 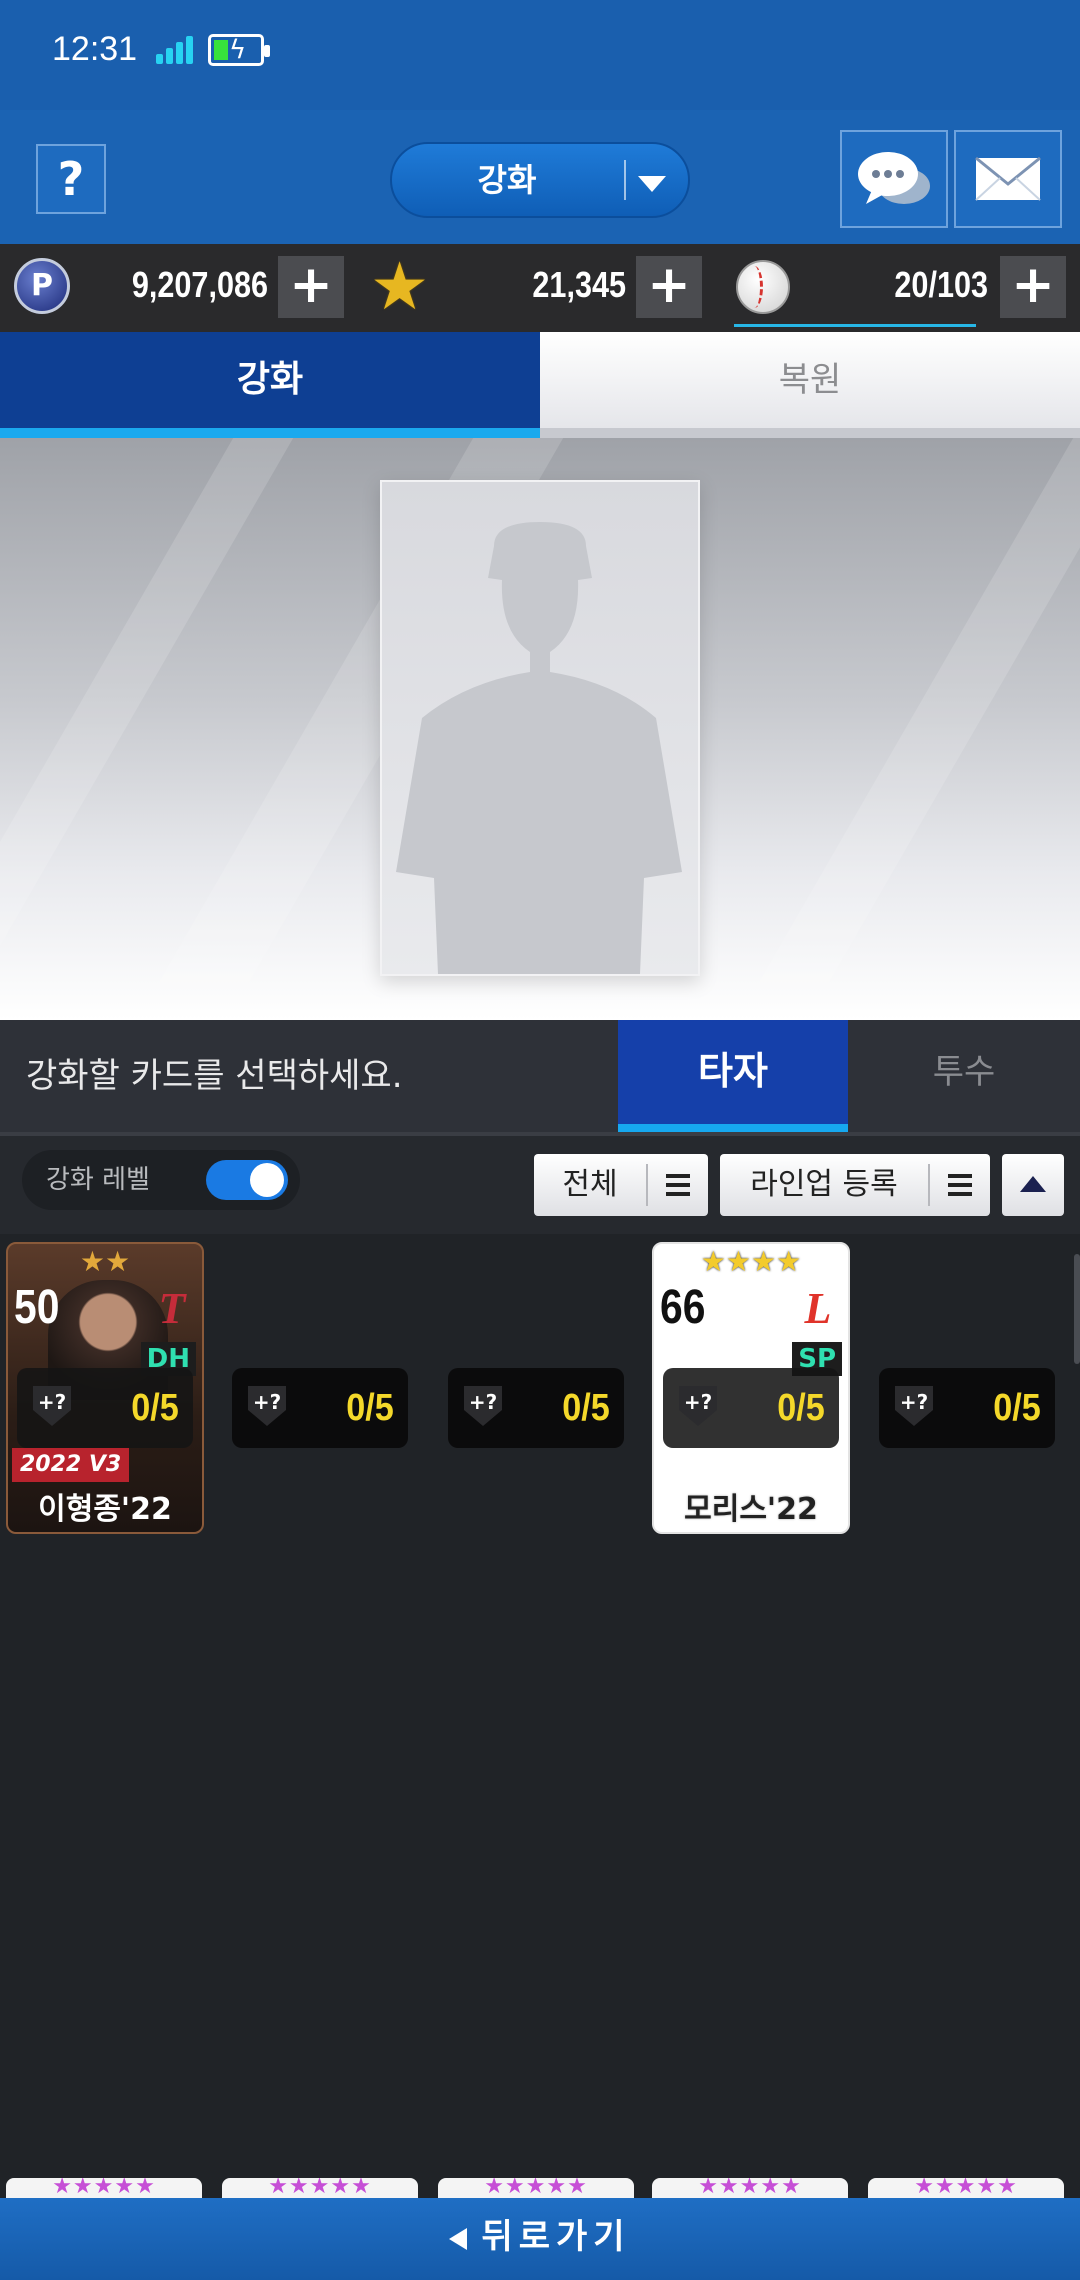 What do you see at coordinates (267, 1180) in the screenshot?
I see `toggle-knob` at bounding box center [267, 1180].